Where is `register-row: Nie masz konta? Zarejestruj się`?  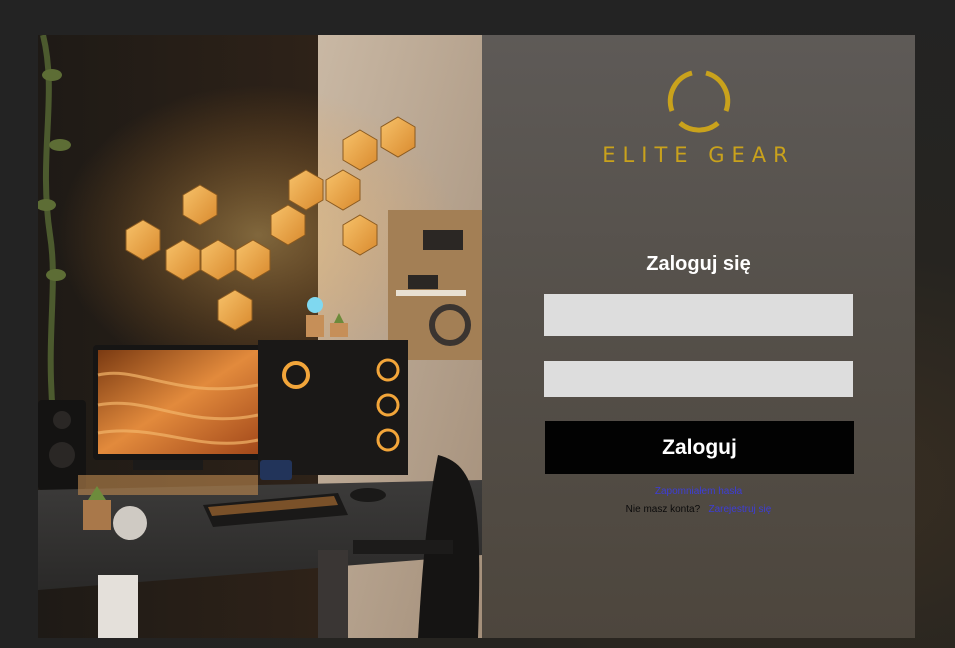 register-row: Nie masz konta? Zarejestruj się is located at coordinates (698, 509).